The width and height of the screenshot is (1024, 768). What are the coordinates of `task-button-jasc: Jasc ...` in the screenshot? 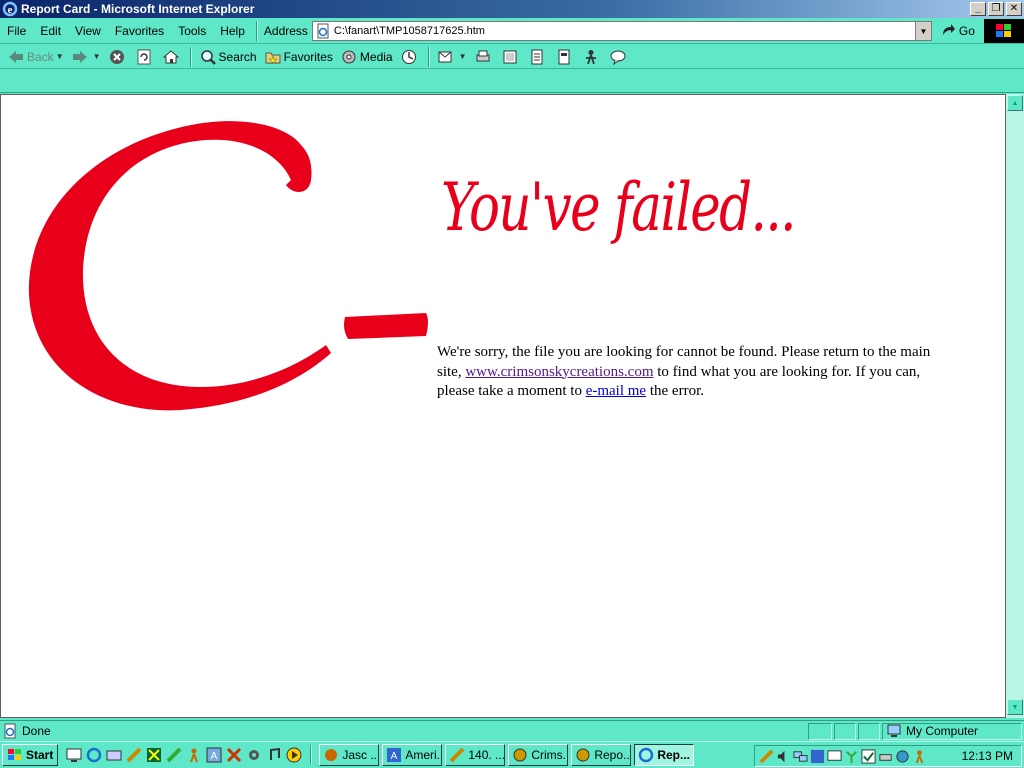 It's located at (349, 755).